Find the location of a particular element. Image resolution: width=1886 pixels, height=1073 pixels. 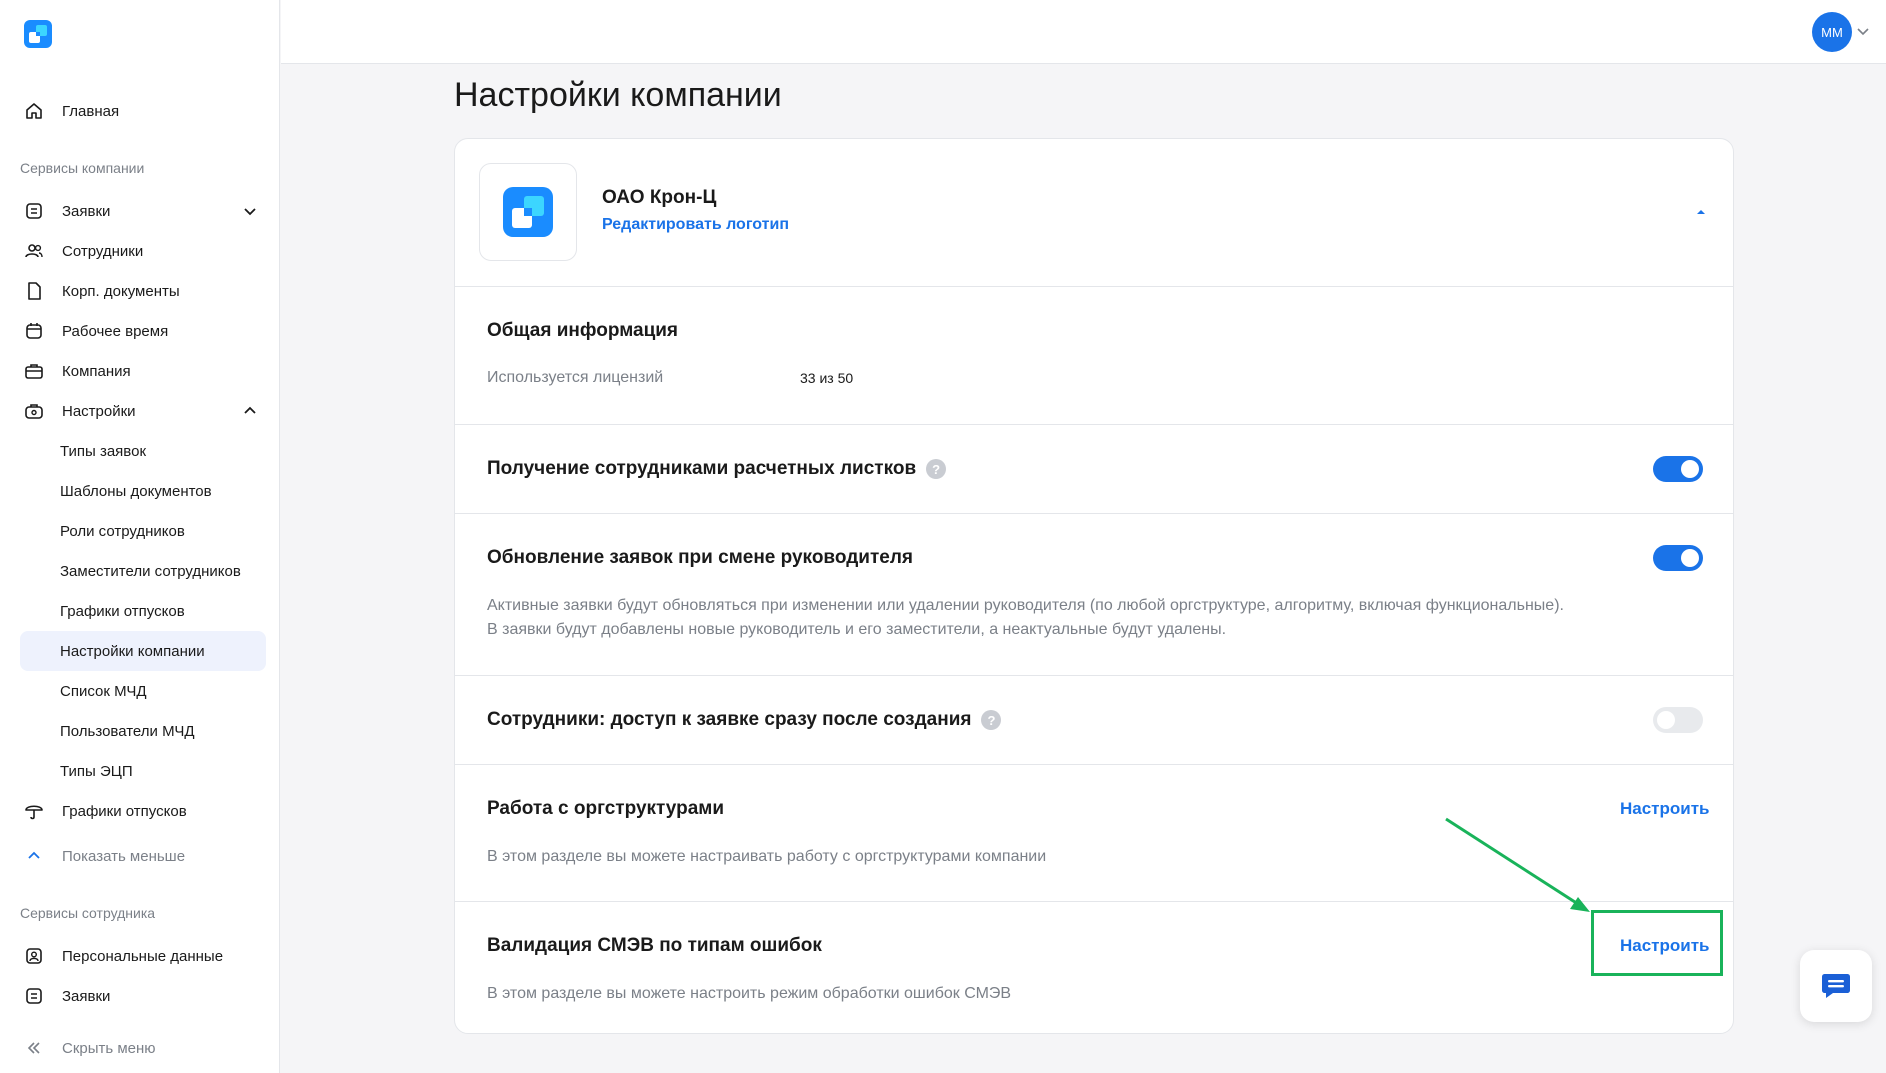

nav-sub-label: Настройки компании is located at coordinates (132, 651).